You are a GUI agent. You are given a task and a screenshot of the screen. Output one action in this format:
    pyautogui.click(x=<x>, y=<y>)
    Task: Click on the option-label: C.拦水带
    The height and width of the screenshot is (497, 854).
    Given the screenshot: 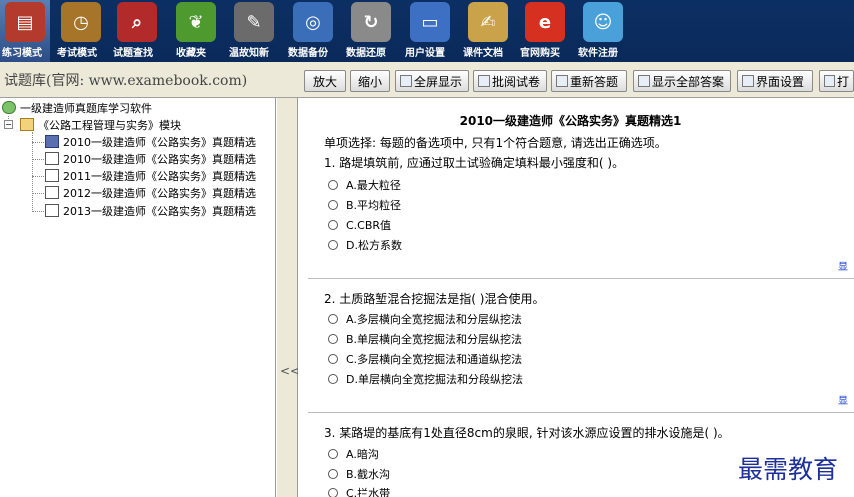 What is the action you would take?
    pyautogui.click(x=368, y=492)
    